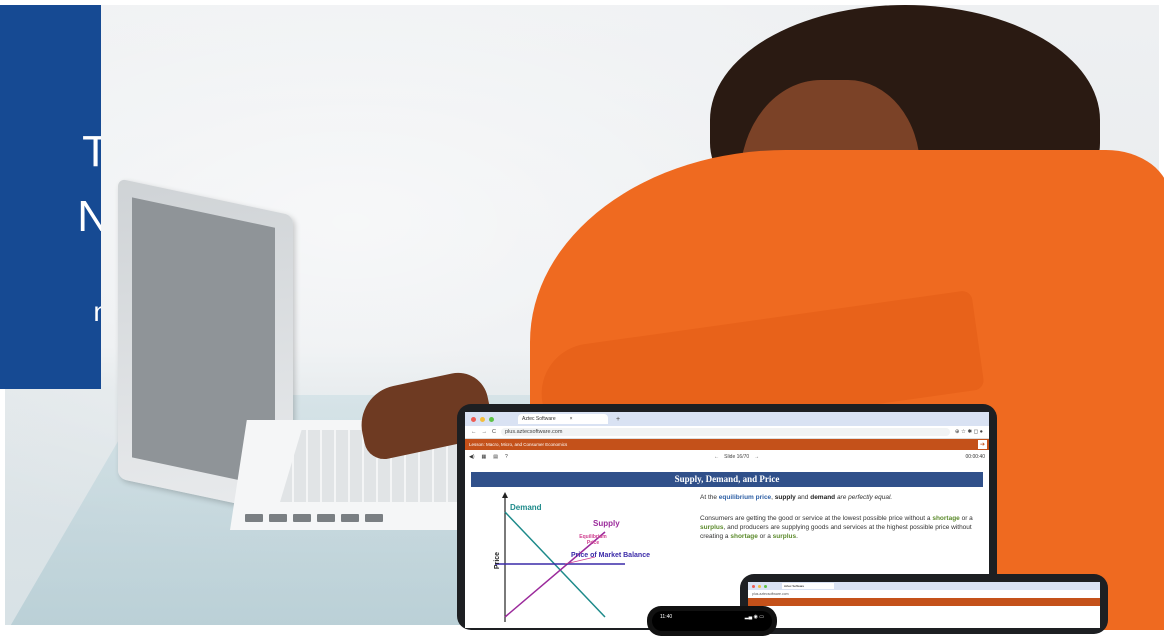 The height and width of the screenshot is (636, 1164). I want to click on slide-navigation: ← Slide 16/70 →, so click(736, 457).